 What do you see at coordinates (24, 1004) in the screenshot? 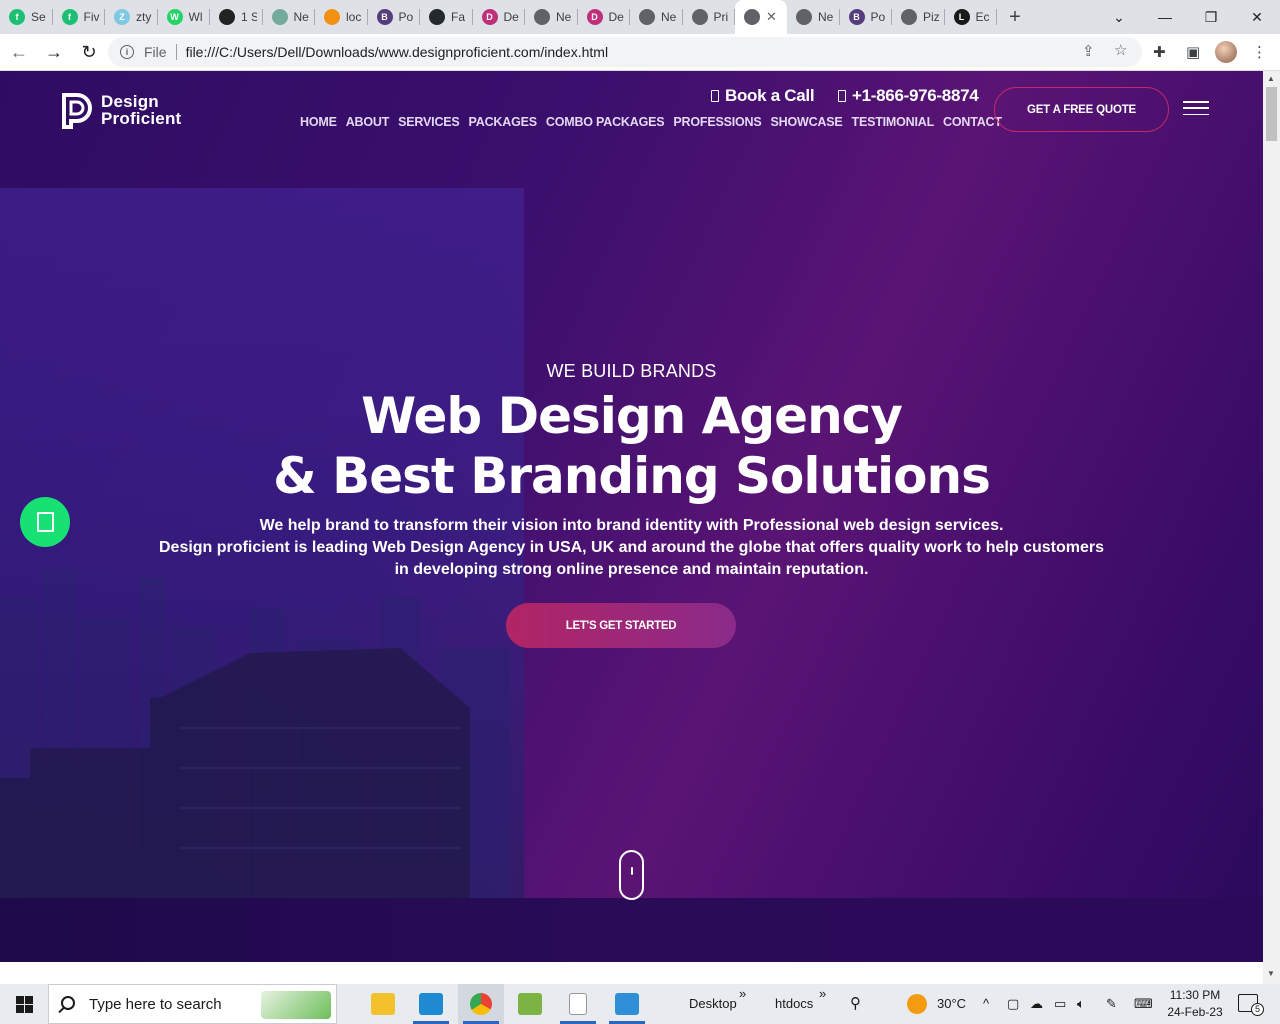
I see `start-windows-icon` at bounding box center [24, 1004].